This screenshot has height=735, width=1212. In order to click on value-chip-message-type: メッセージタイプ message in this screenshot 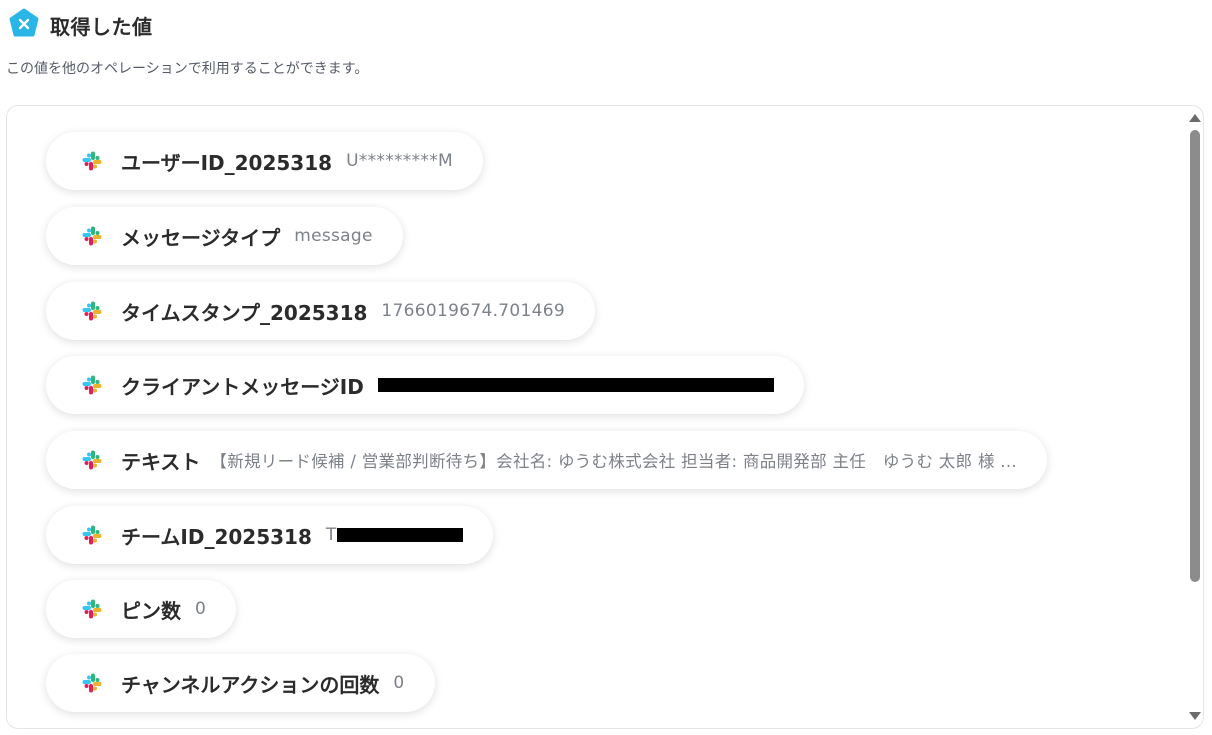, I will do `click(224, 236)`.